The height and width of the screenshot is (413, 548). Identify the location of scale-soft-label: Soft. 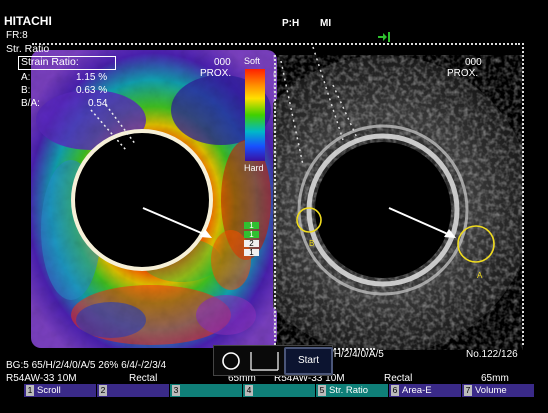
(252, 61).